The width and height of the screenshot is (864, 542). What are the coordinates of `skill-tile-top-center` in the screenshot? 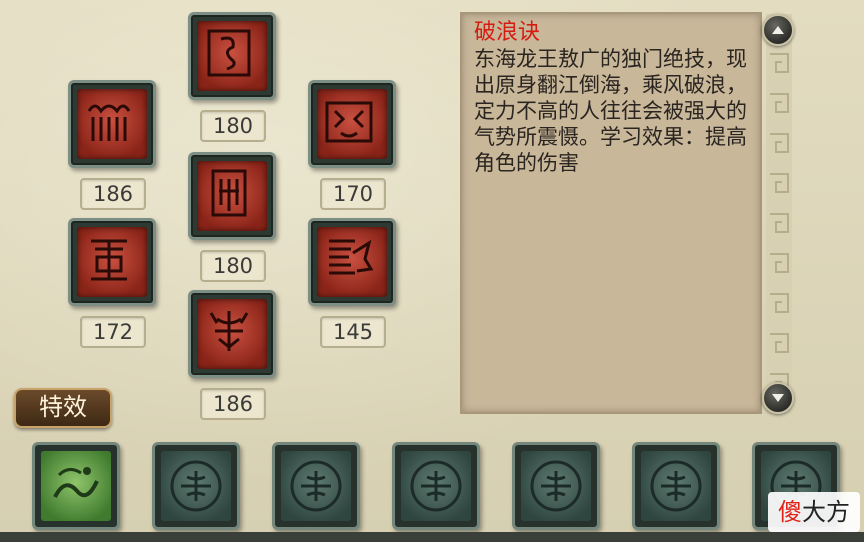 It's located at (232, 56).